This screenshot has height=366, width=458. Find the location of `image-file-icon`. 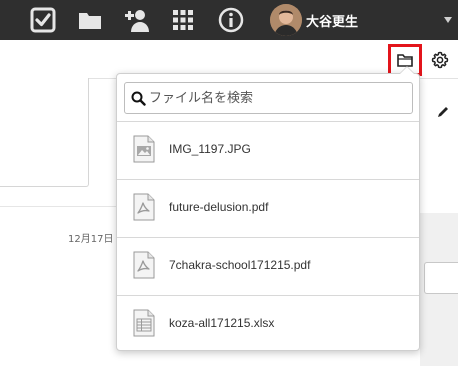

image-file-icon is located at coordinates (144, 149).